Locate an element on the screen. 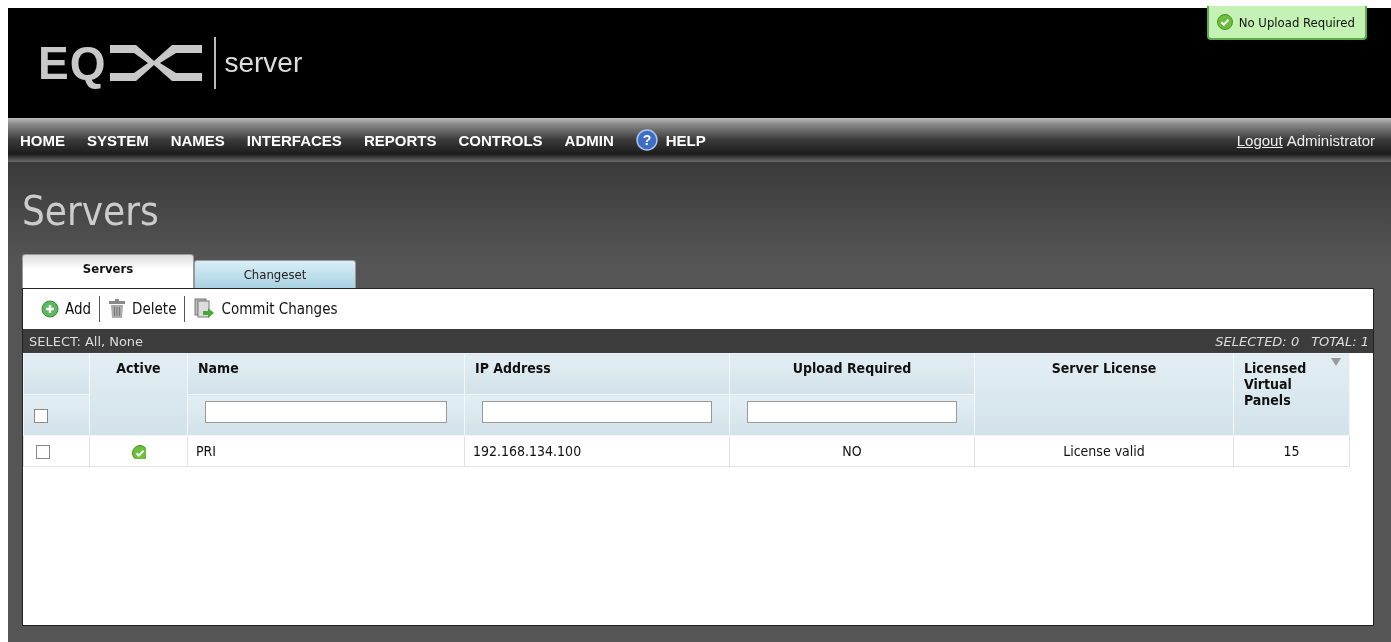 This screenshot has width=1391, height=642. select-none-link: None is located at coordinates (126, 341).